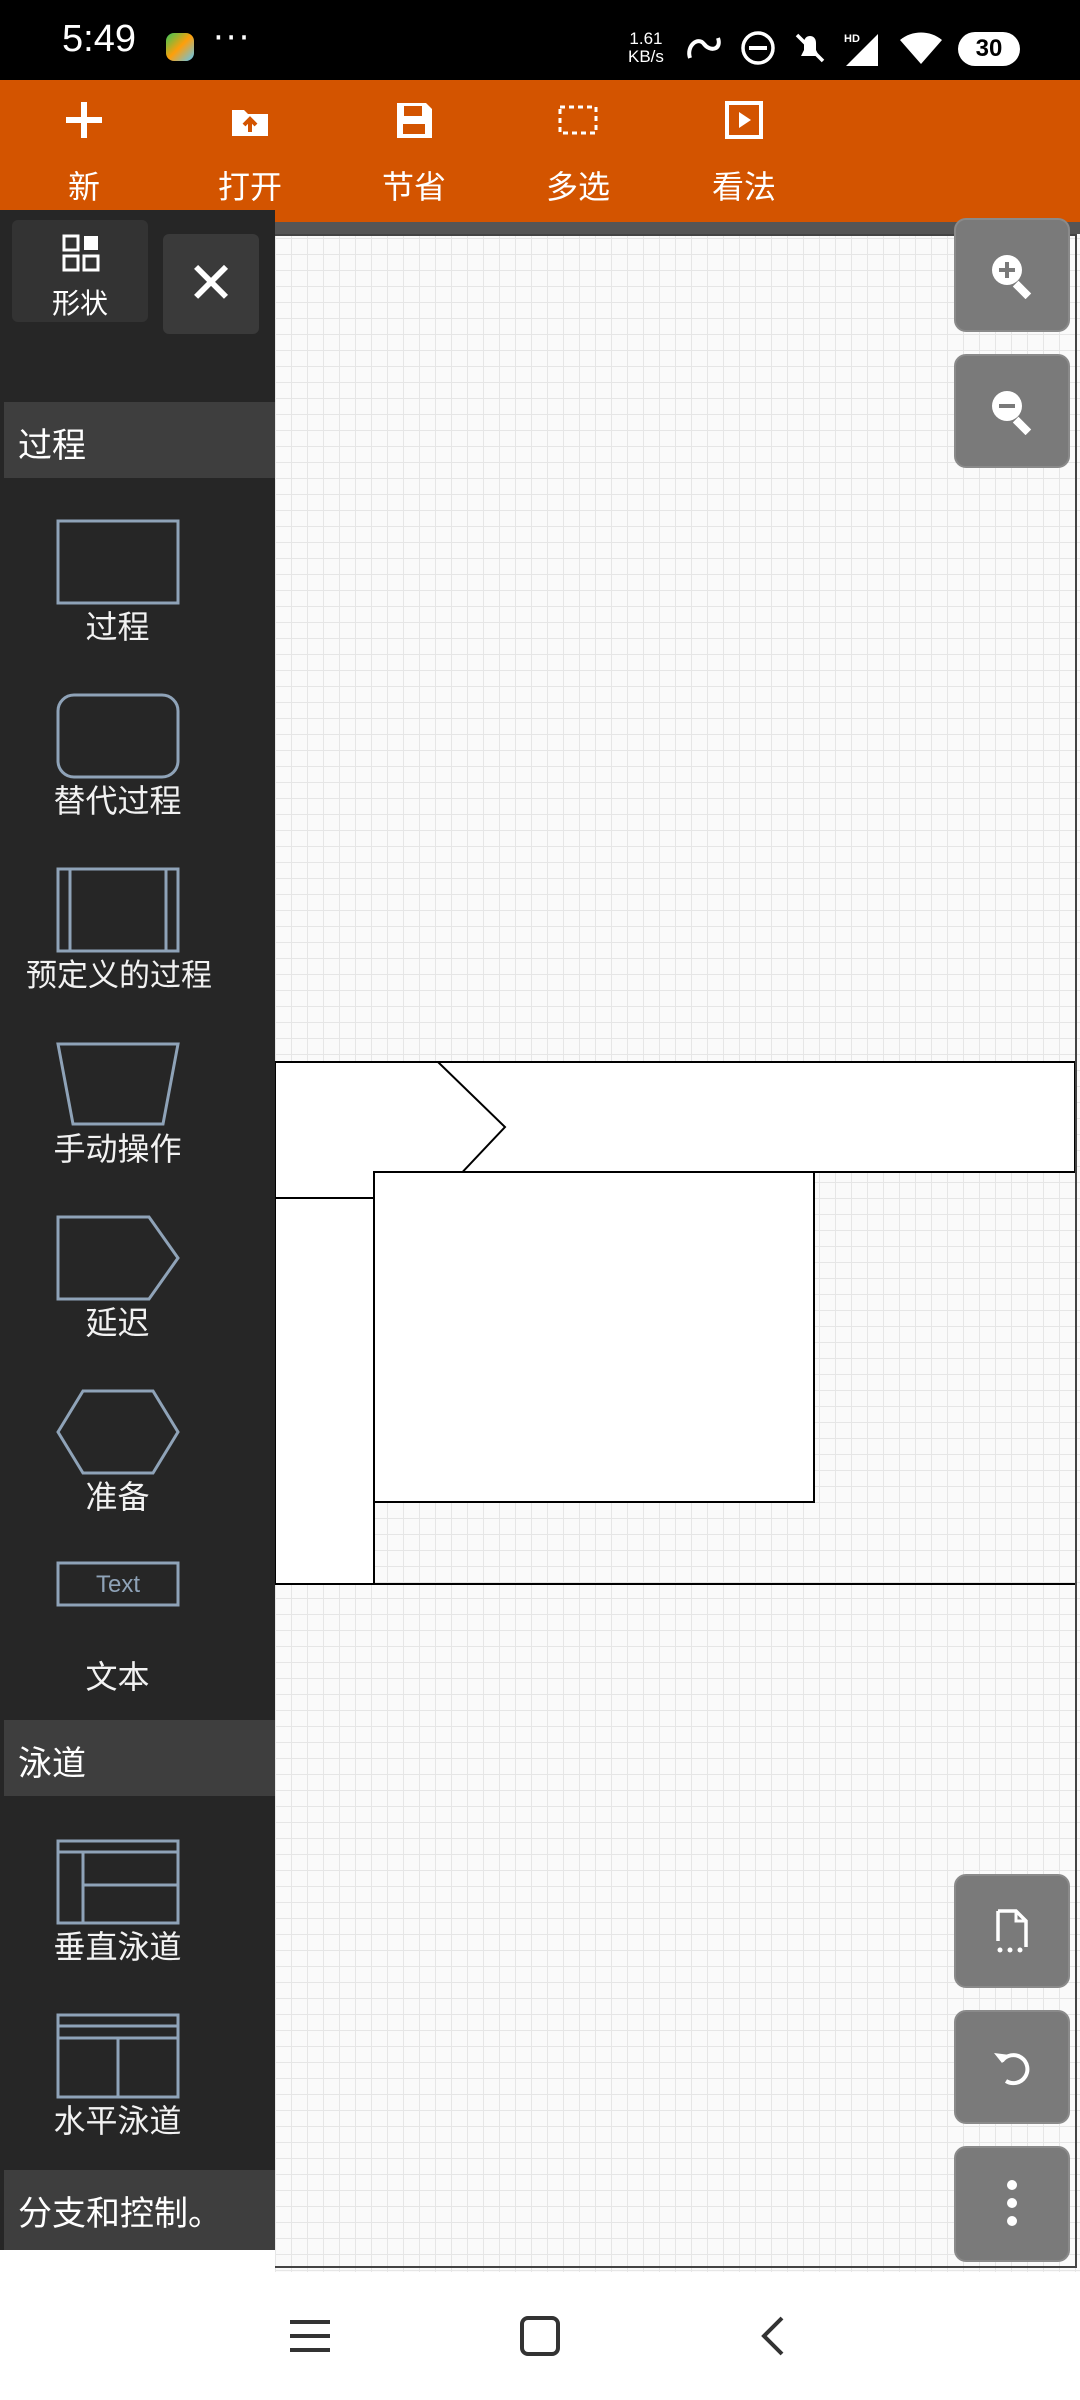  I want to click on delay-pentagon-icon, so click(118, 1258).